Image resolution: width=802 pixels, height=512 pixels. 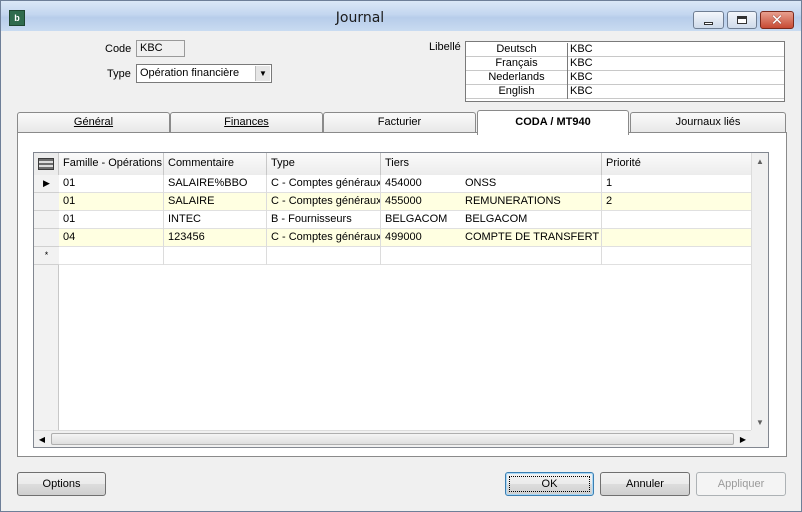 I want to click on focus-rect, so click(x=549, y=484).